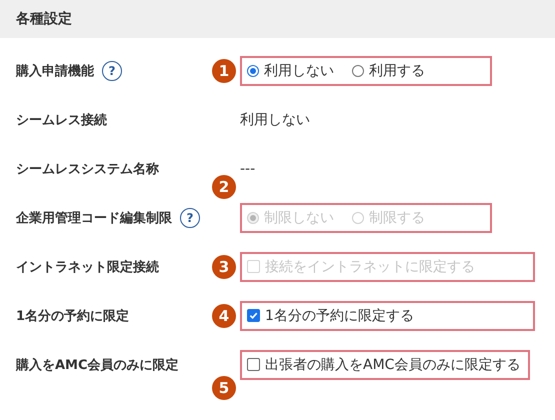 The width and height of the screenshot is (555, 420). I want to click on checkbox-option: 出張者の購入をAMC会員のみに限定する, so click(383, 365).